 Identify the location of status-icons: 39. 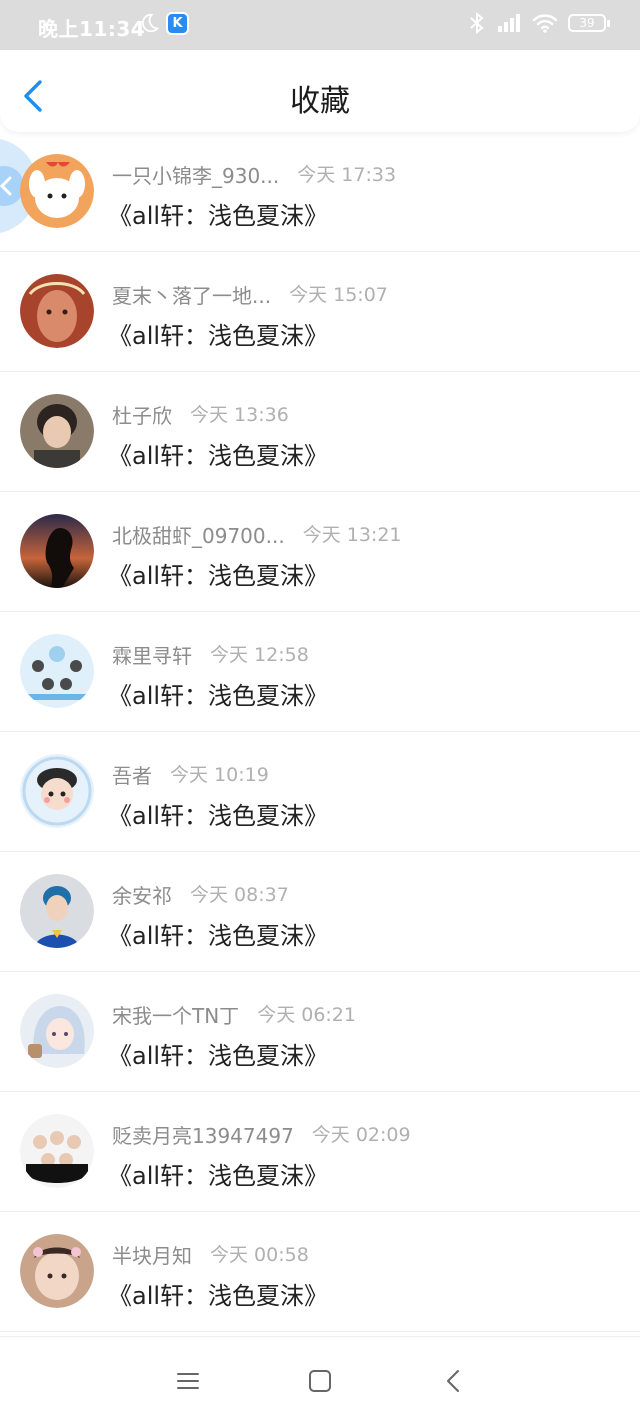
(539, 23).